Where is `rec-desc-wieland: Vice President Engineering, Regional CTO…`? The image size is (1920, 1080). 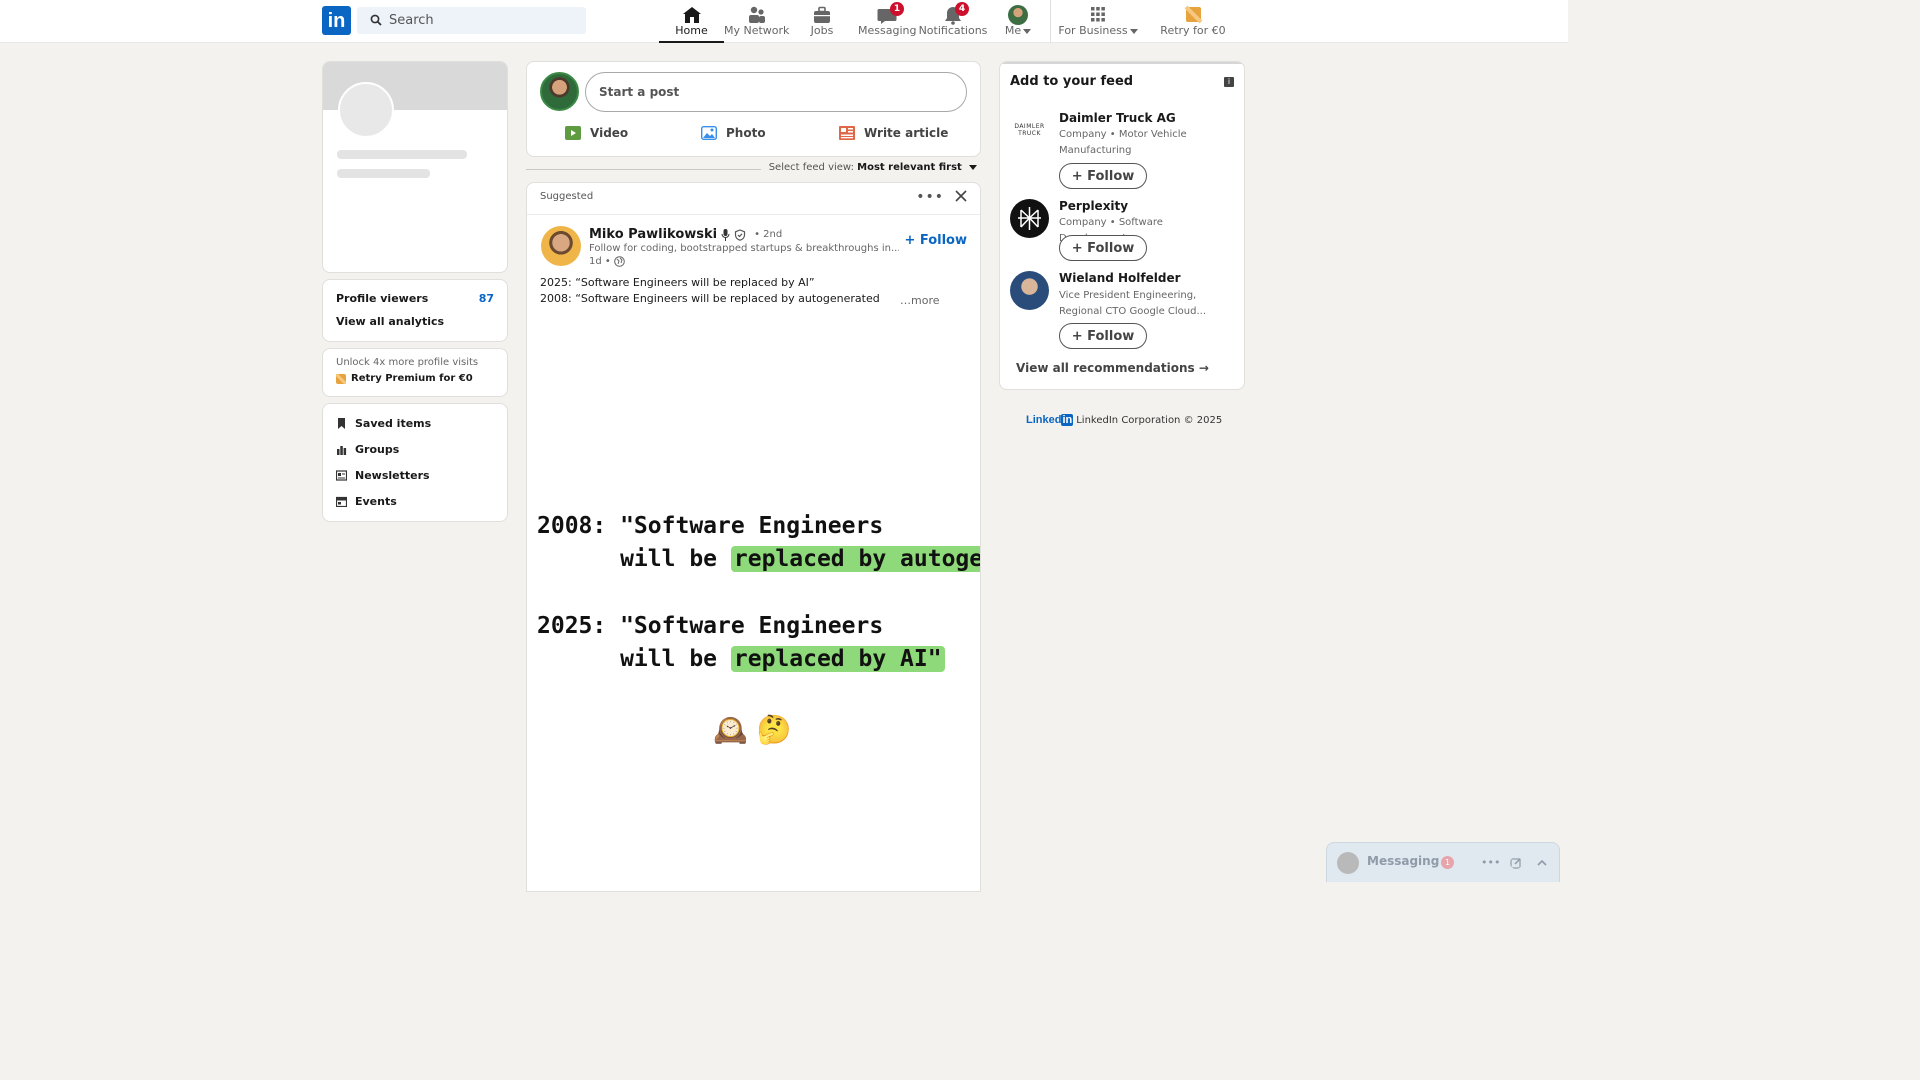
rec-desc-wieland: Vice President Engineering, Regional CTO… is located at coordinates (1133, 303).